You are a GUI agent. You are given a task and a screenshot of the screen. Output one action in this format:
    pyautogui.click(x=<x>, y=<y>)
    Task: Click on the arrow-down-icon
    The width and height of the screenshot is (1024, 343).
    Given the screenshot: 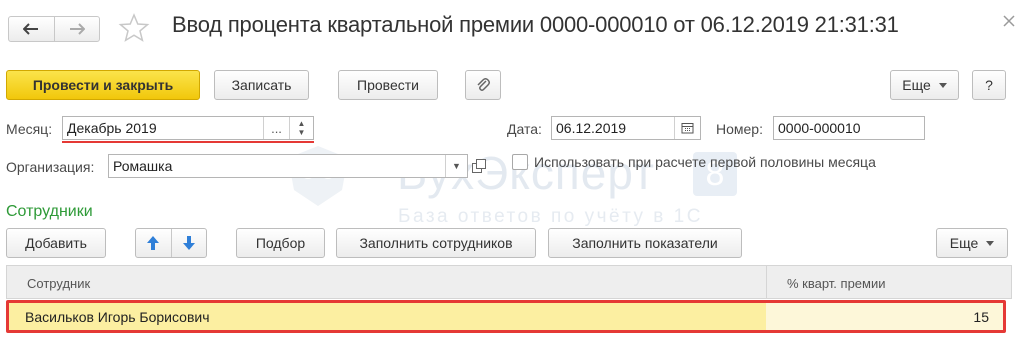 What is the action you would take?
    pyautogui.click(x=188, y=243)
    